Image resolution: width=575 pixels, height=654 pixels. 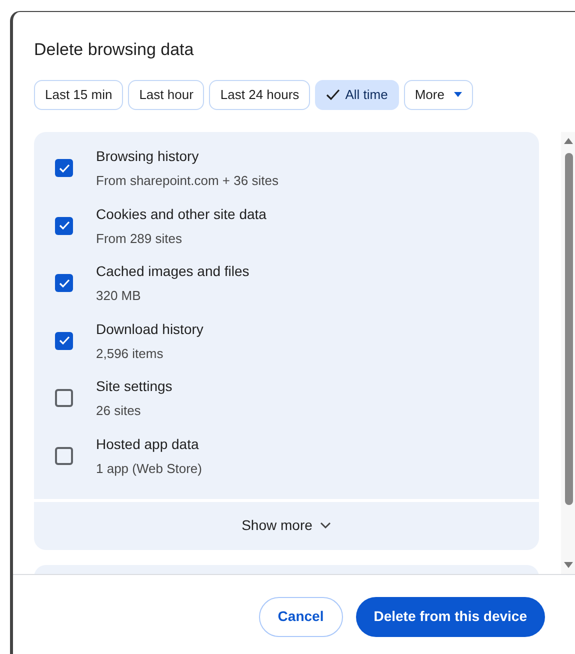 I want to click on time-range-chip: More, so click(x=439, y=95).